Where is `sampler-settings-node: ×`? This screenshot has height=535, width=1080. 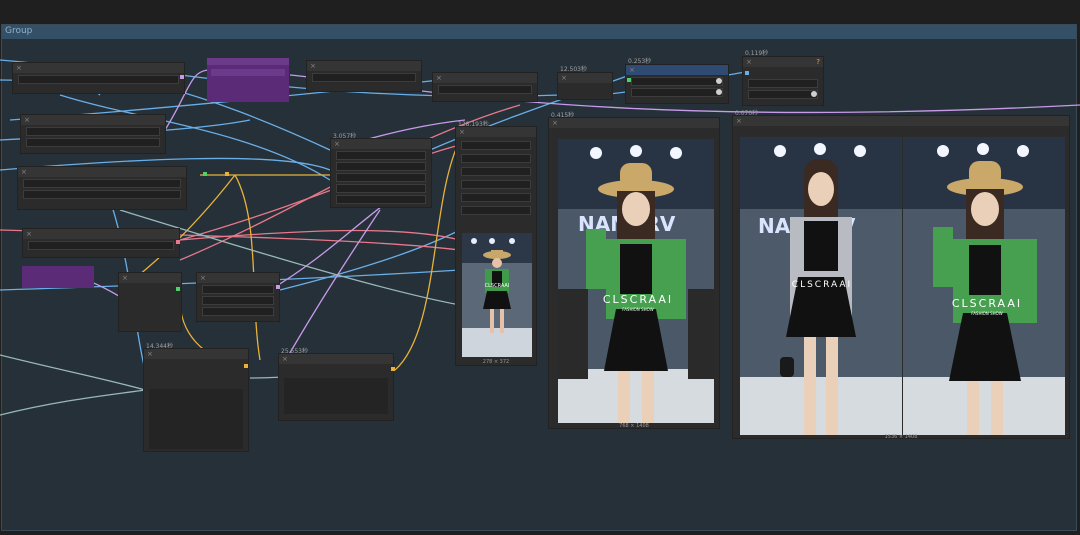
sampler-settings-node: × is located at coordinates (102, 188).